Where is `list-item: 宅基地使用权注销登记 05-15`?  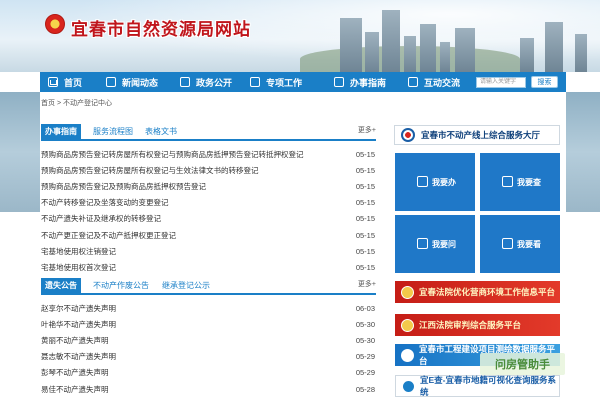 list-item: 宅基地使用权注销登记 05-15 is located at coordinates (208, 251).